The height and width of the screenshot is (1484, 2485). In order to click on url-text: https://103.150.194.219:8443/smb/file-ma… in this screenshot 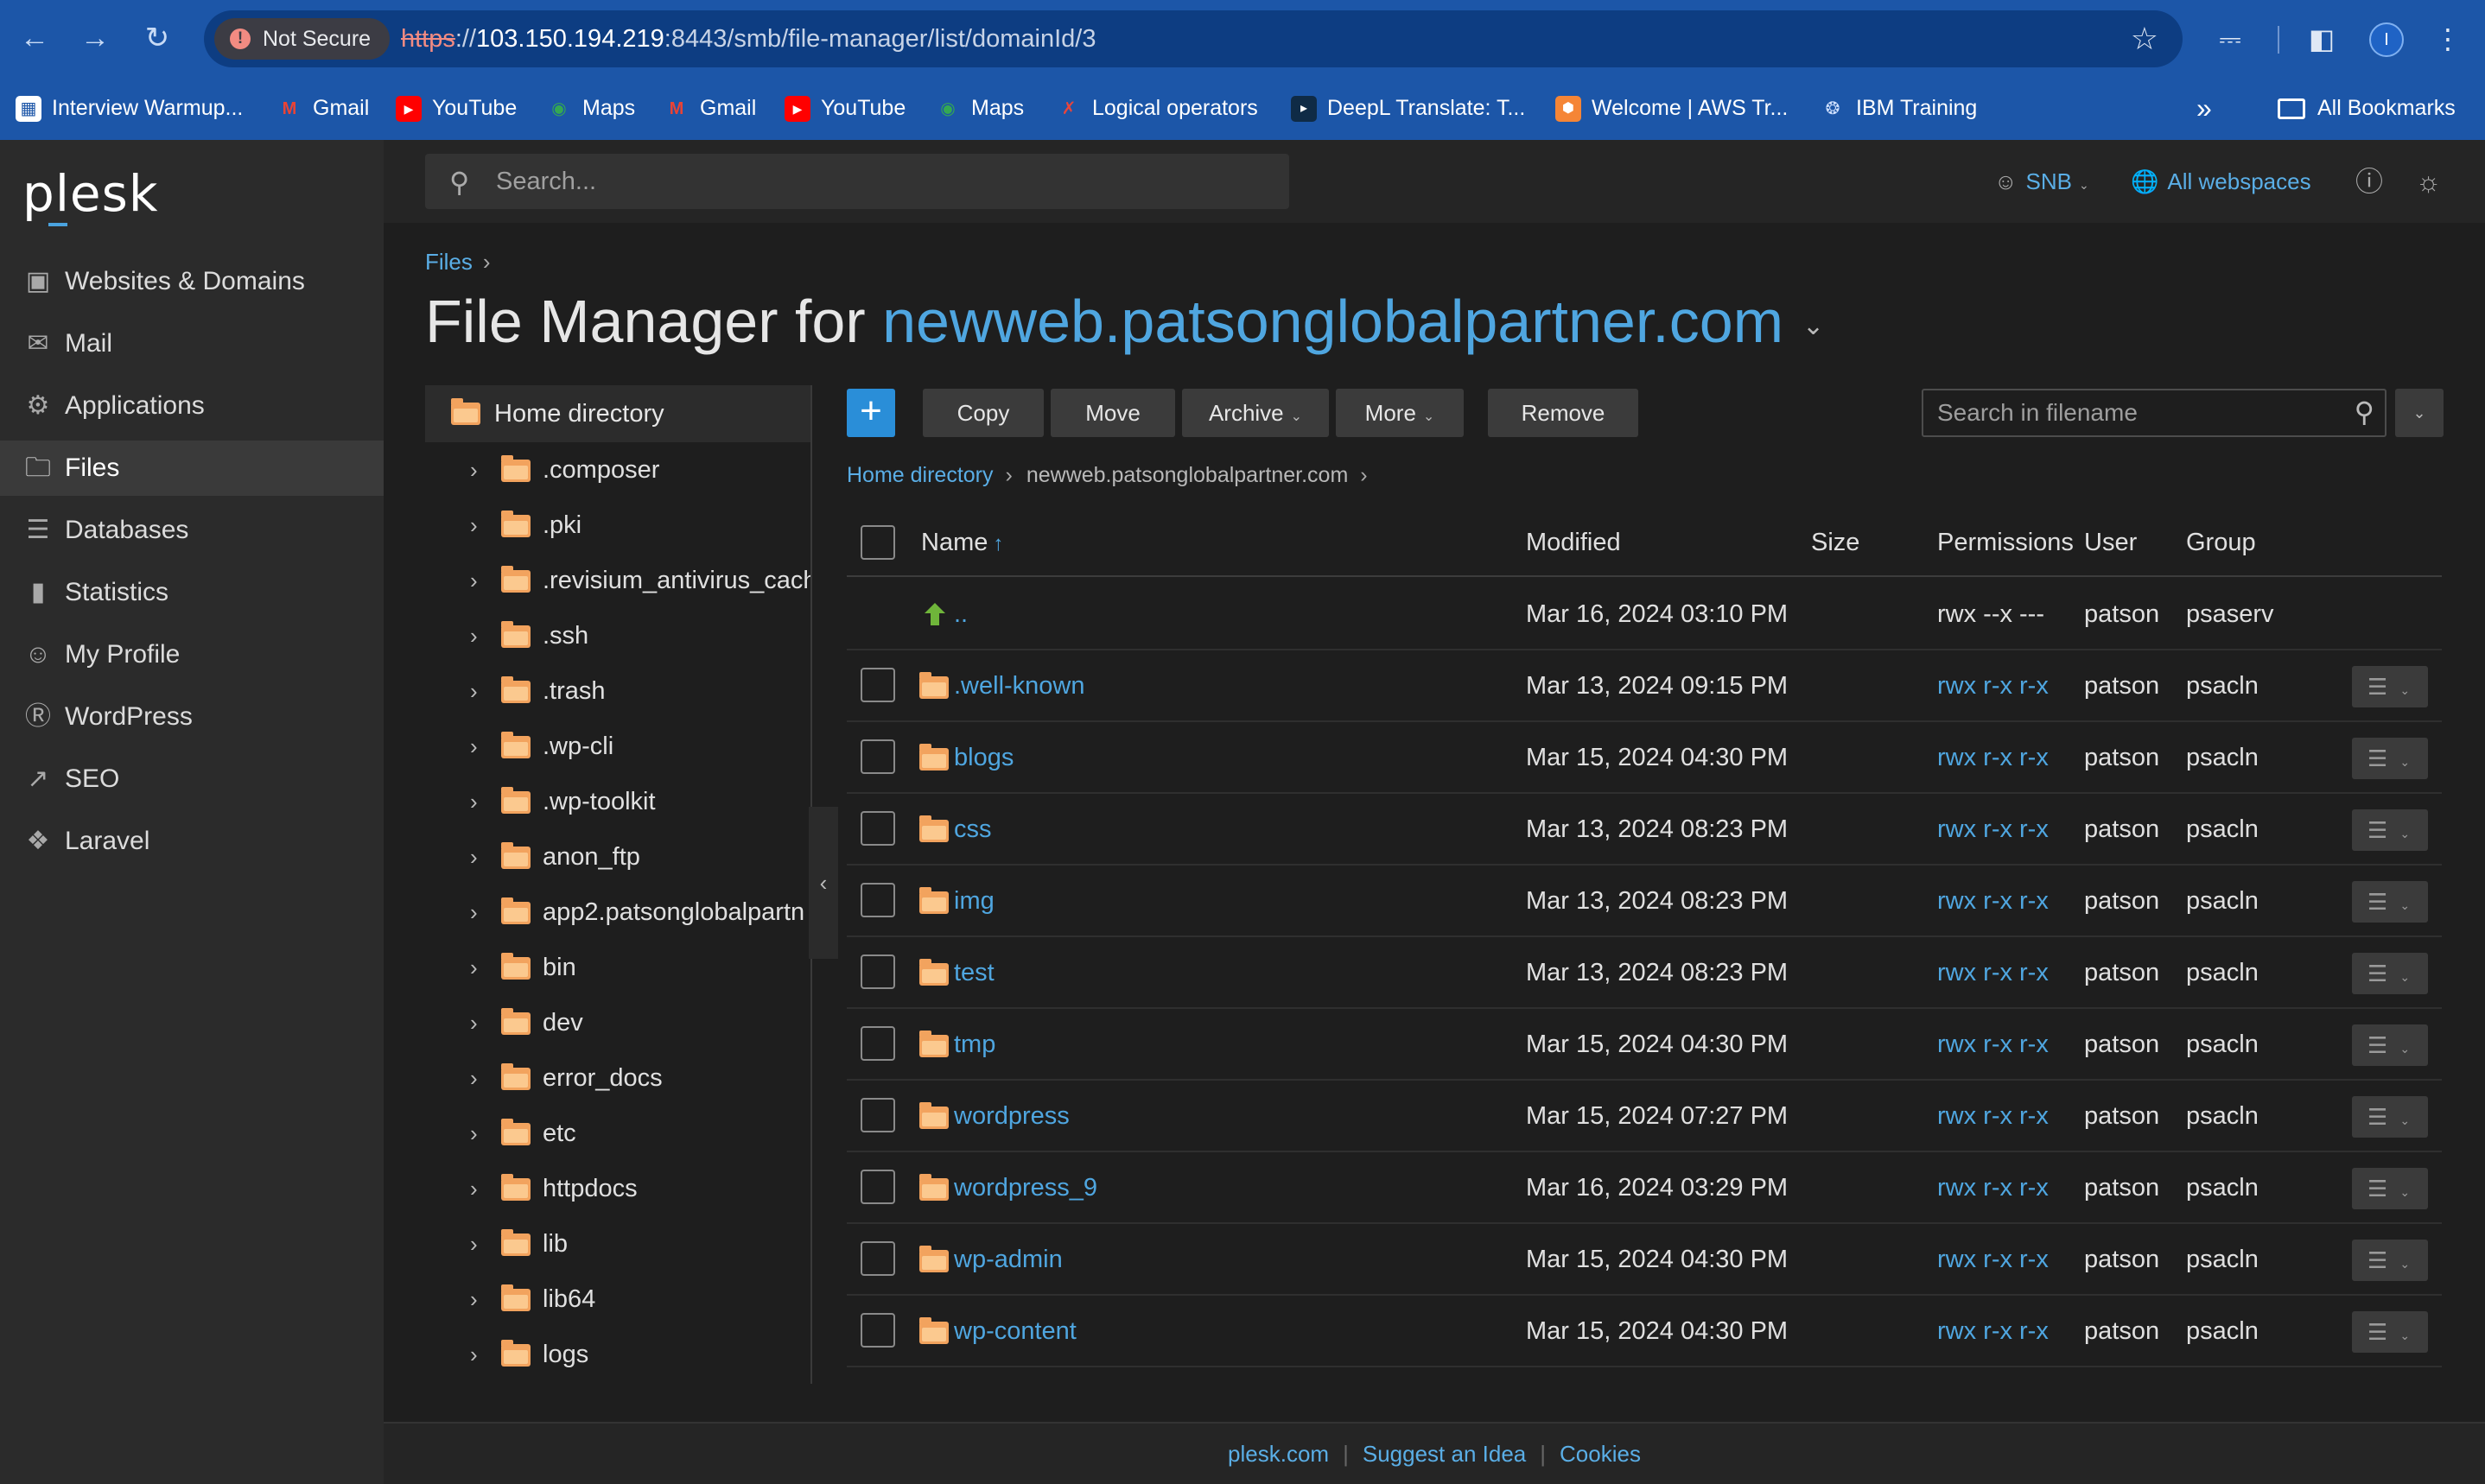, I will do `click(749, 38)`.